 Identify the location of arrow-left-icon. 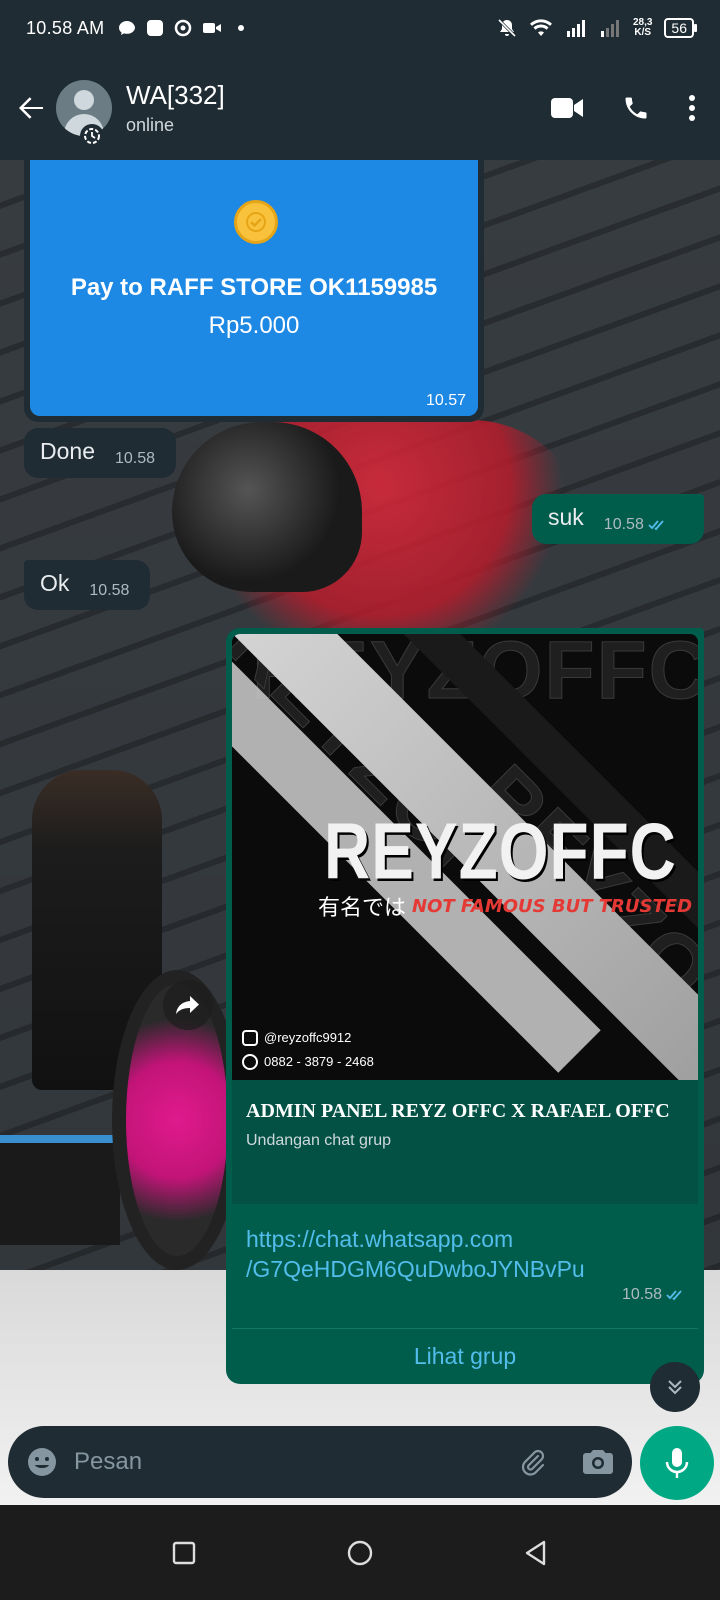
(31, 108).